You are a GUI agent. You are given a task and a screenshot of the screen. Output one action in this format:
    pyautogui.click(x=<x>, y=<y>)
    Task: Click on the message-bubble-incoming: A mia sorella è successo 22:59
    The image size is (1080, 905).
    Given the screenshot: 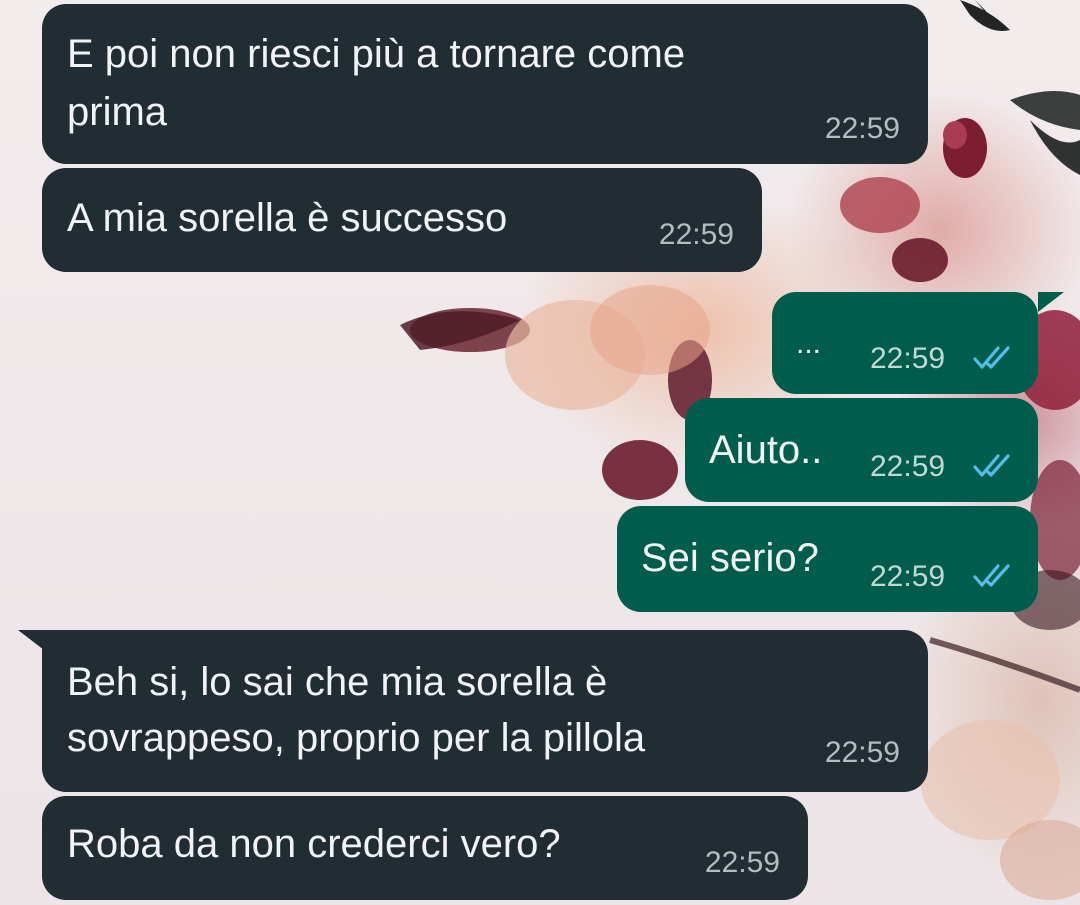 What is the action you would take?
    pyautogui.click(x=402, y=220)
    